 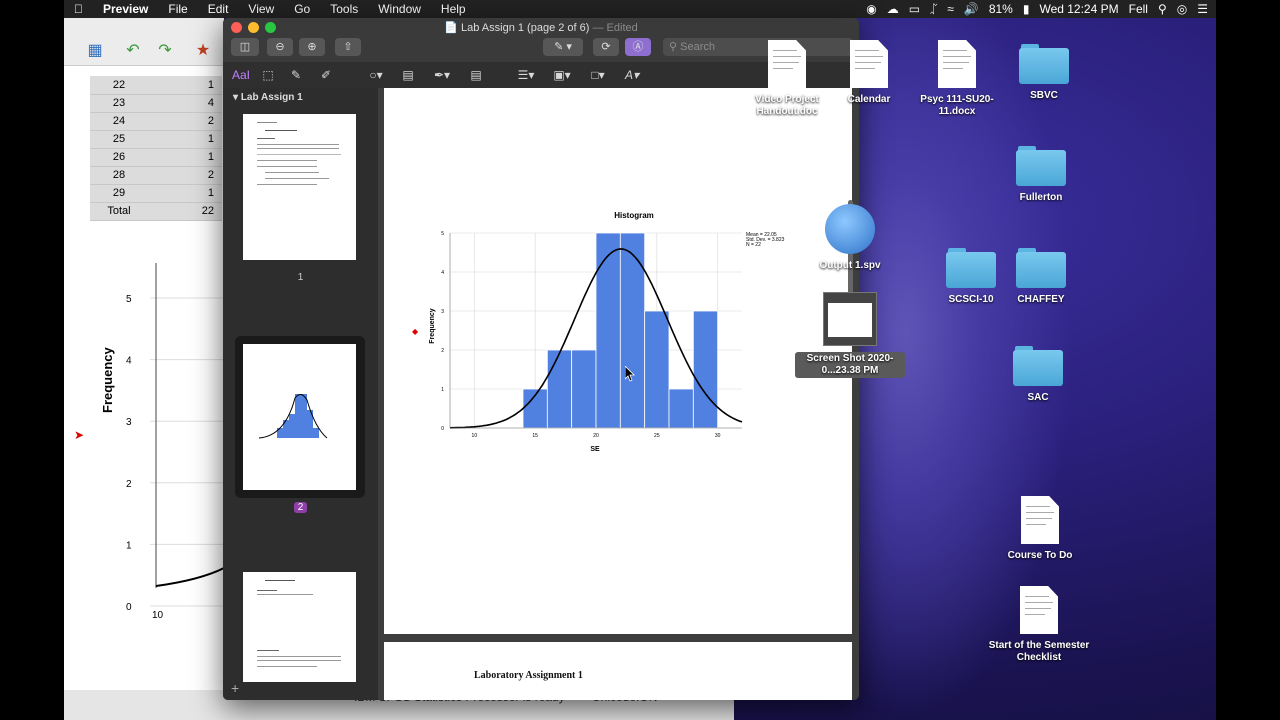 I want to click on chart-x-tick-label: 25, so click(x=657, y=436).